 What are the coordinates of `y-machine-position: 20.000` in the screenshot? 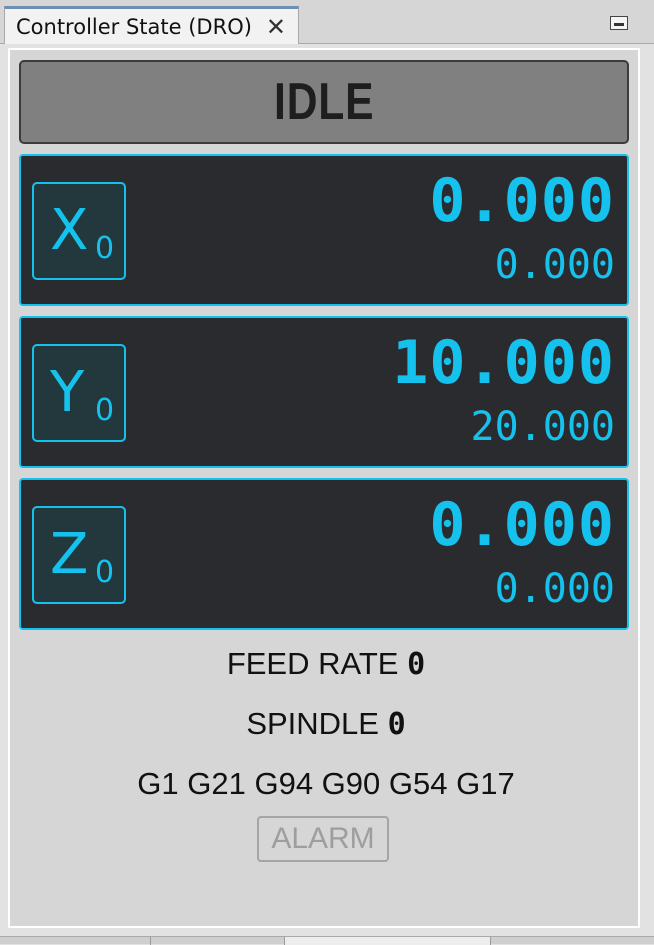 It's located at (543, 427).